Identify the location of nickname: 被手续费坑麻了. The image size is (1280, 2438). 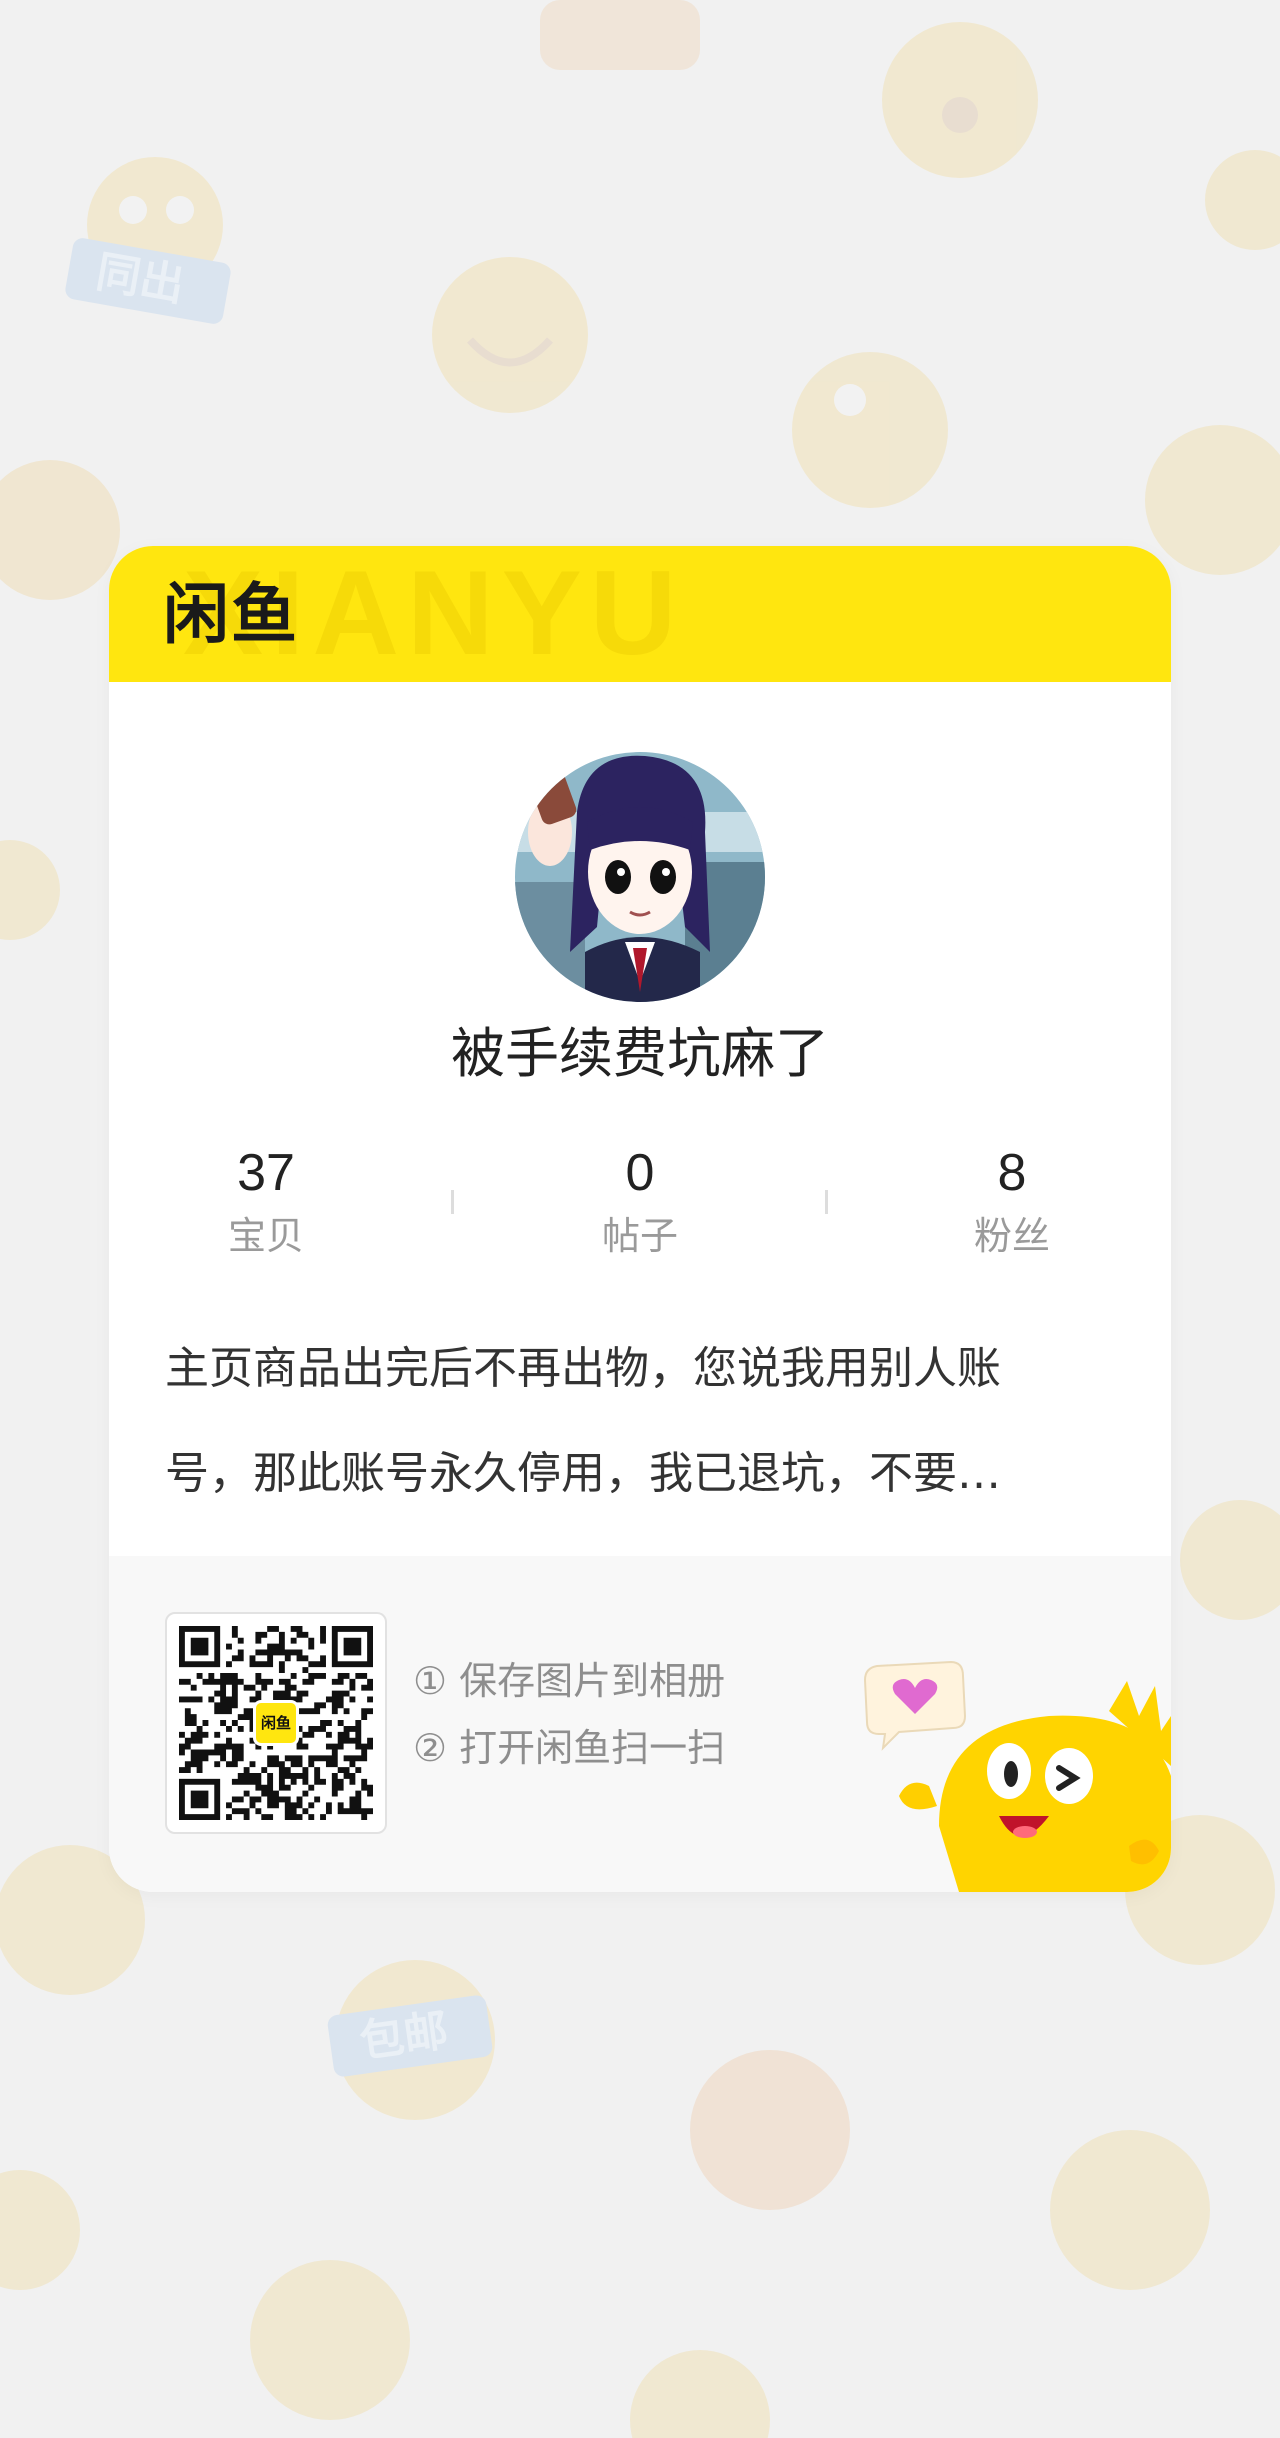
(640, 1053).